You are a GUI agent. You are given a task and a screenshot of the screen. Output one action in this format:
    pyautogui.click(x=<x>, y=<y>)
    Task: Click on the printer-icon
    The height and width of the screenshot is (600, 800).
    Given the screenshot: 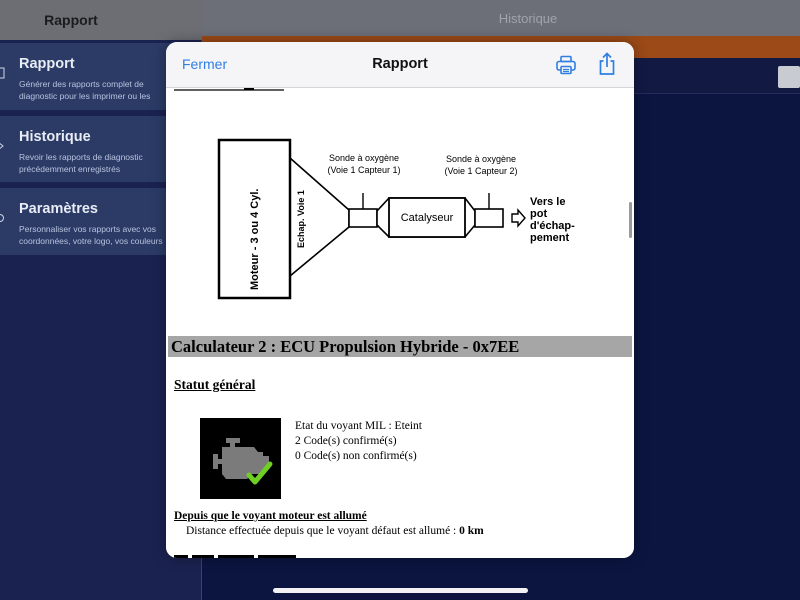 What is the action you would take?
    pyautogui.click(x=566, y=65)
    